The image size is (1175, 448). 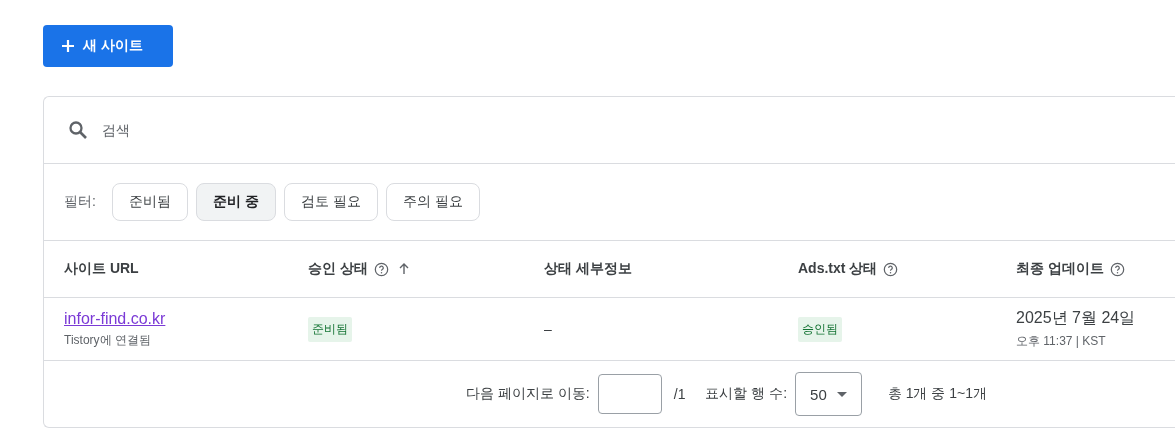 What do you see at coordinates (679, 394) in the screenshot?
I see `page-total: /1` at bounding box center [679, 394].